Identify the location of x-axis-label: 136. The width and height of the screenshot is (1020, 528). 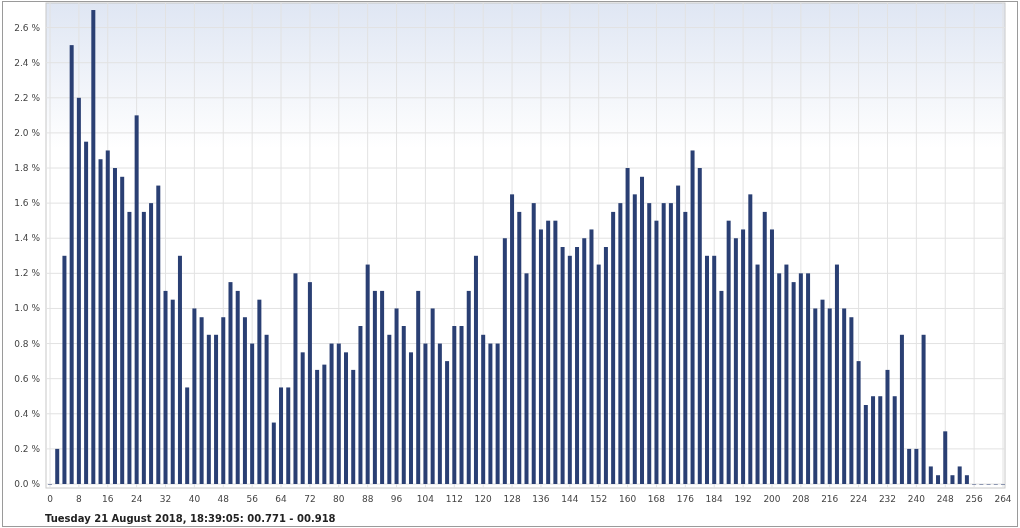
(541, 499).